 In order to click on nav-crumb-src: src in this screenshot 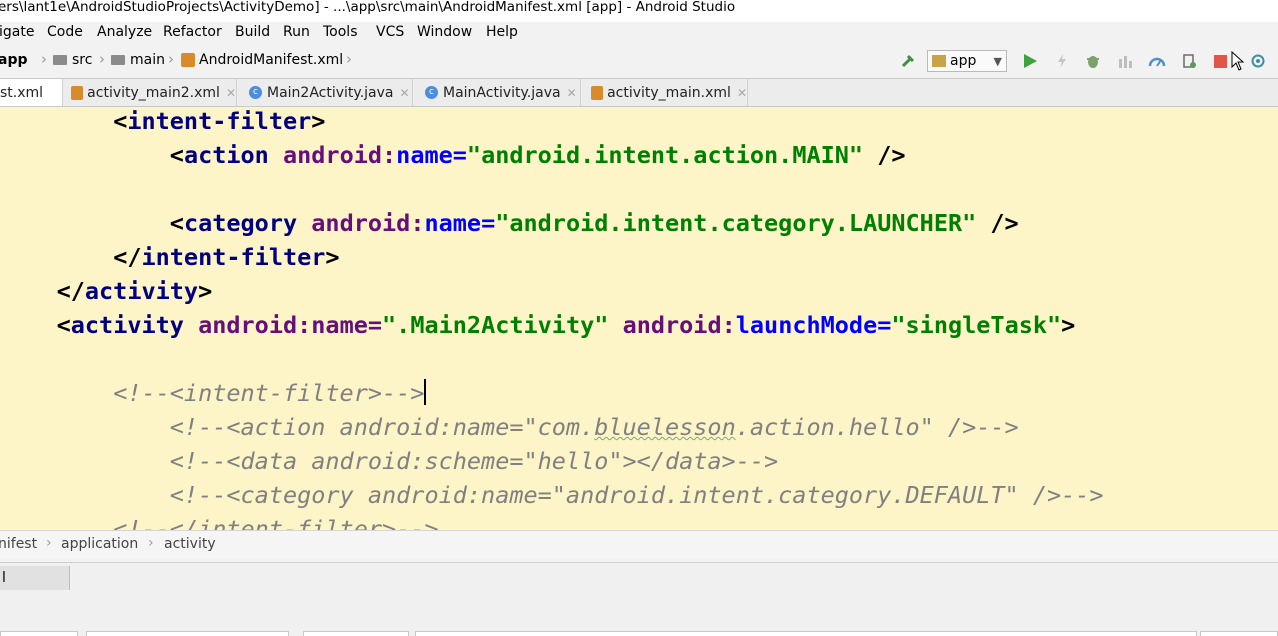, I will do `click(72, 60)`.